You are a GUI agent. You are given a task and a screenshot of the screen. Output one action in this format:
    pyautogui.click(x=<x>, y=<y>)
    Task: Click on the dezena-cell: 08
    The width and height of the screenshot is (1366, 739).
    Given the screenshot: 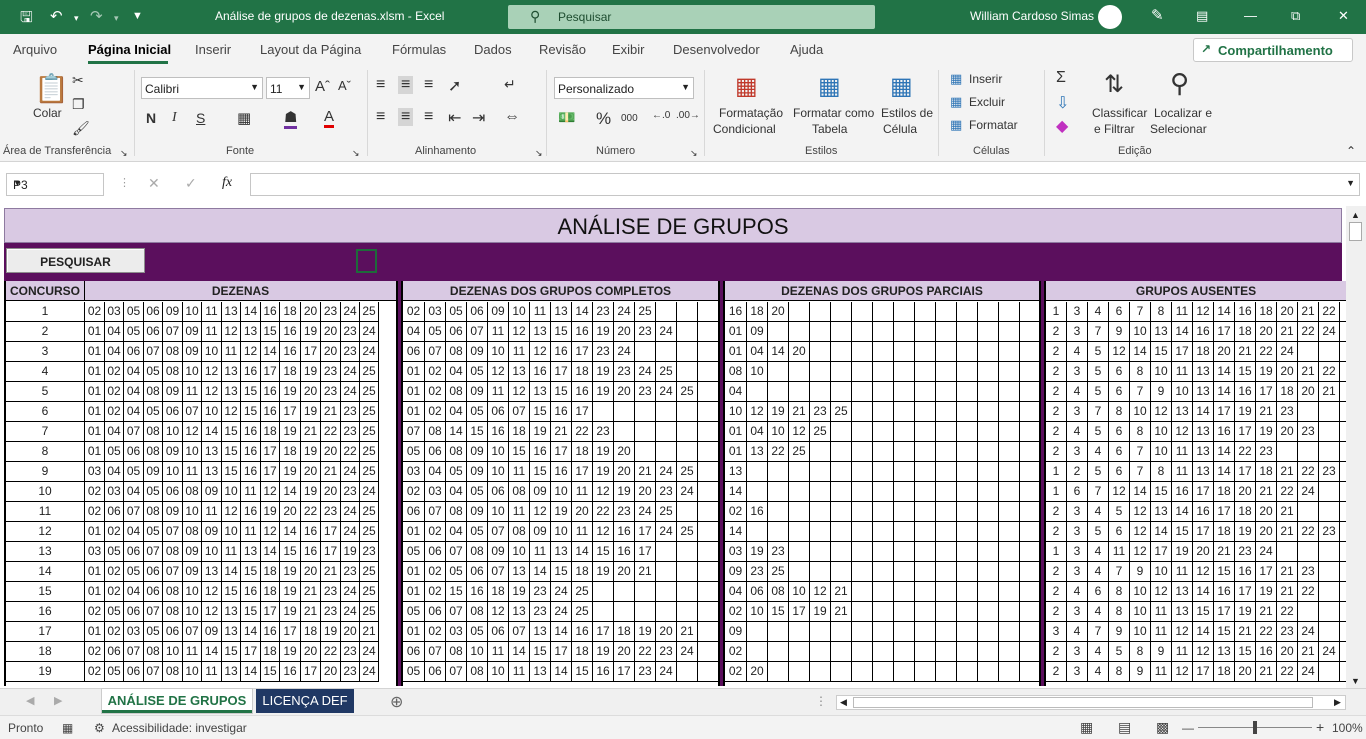 What is the action you would take?
    pyautogui.click(x=173, y=352)
    